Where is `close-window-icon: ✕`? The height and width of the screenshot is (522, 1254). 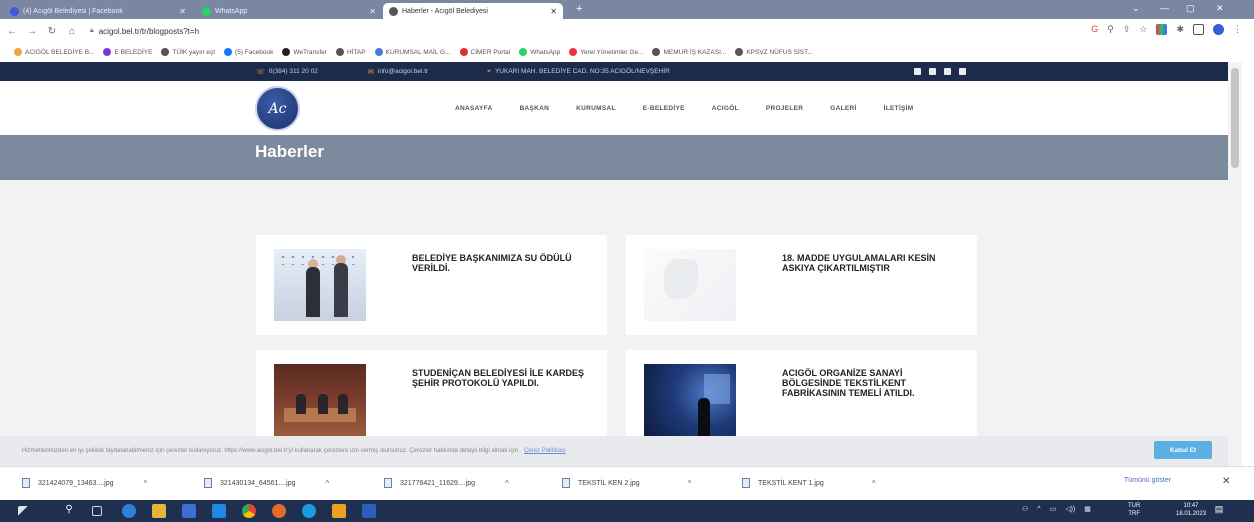 close-window-icon: ✕ is located at coordinates (1220, 8).